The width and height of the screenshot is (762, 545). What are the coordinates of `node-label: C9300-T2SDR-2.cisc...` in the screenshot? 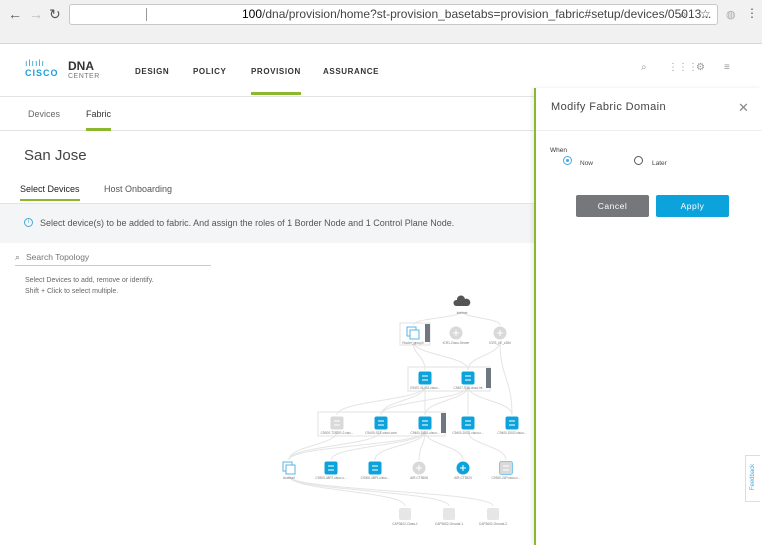 It's located at (337, 433).